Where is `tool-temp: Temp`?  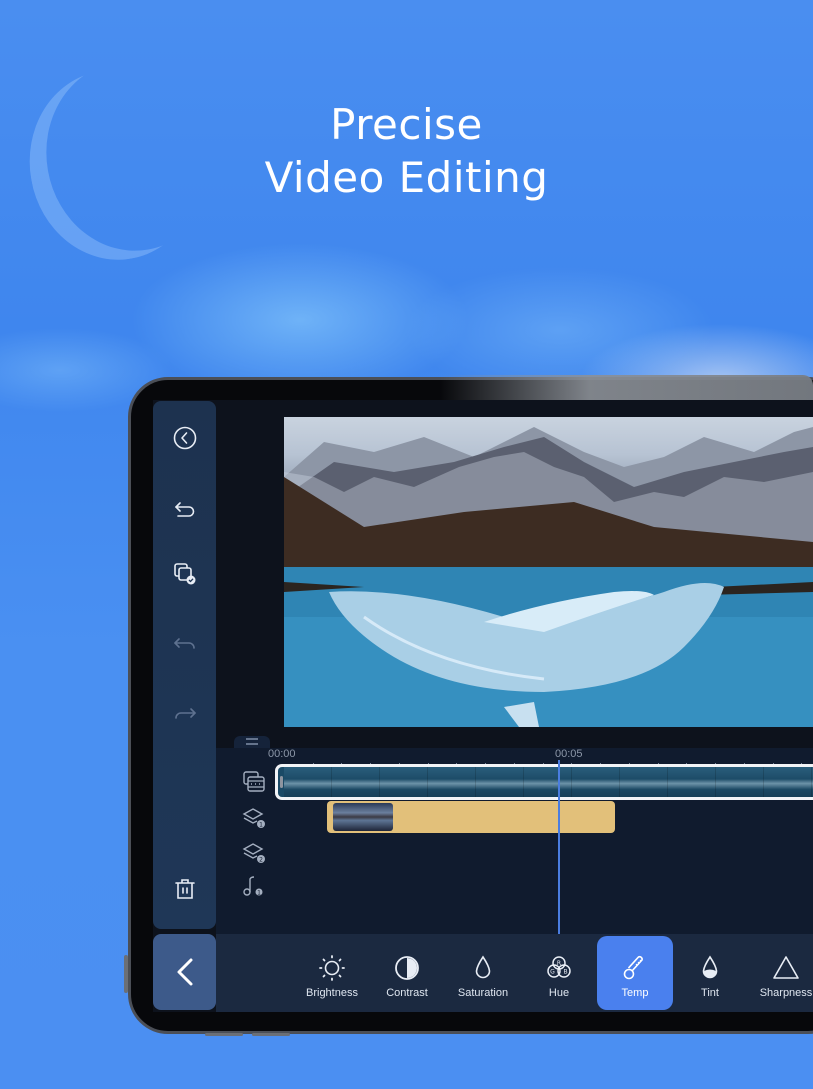 tool-temp: Temp is located at coordinates (635, 973).